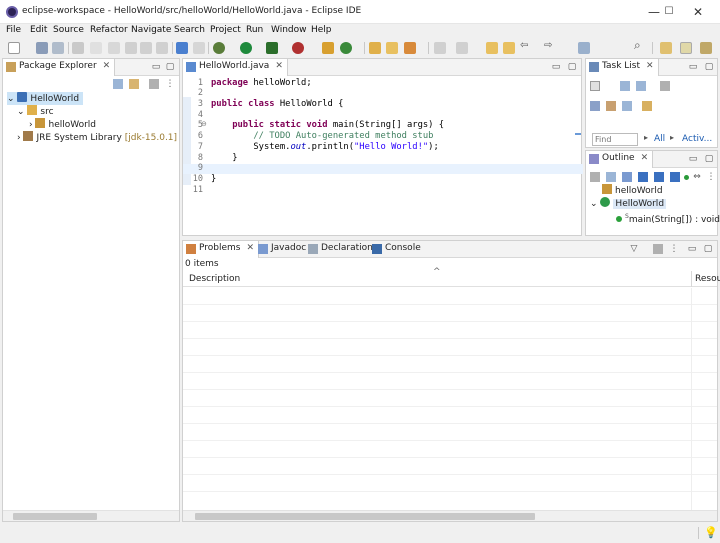 This screenshot has height=543, width=720. What do you see at coordinates (328, 48) in the screenshot?
I see `new-java-project-icon` at bounding box center [328, 48].